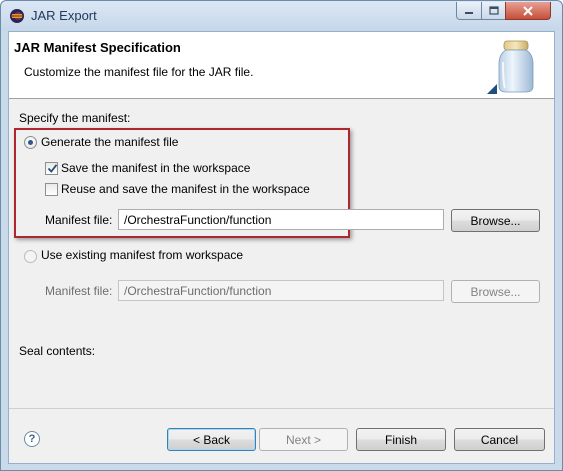 This screenshot has width=563, height=471. What do you see at coordinates (75, 118) in the screenshot?
I see `specify-manifest-label: Specify the manifest:` at bounding box center [75, 118].